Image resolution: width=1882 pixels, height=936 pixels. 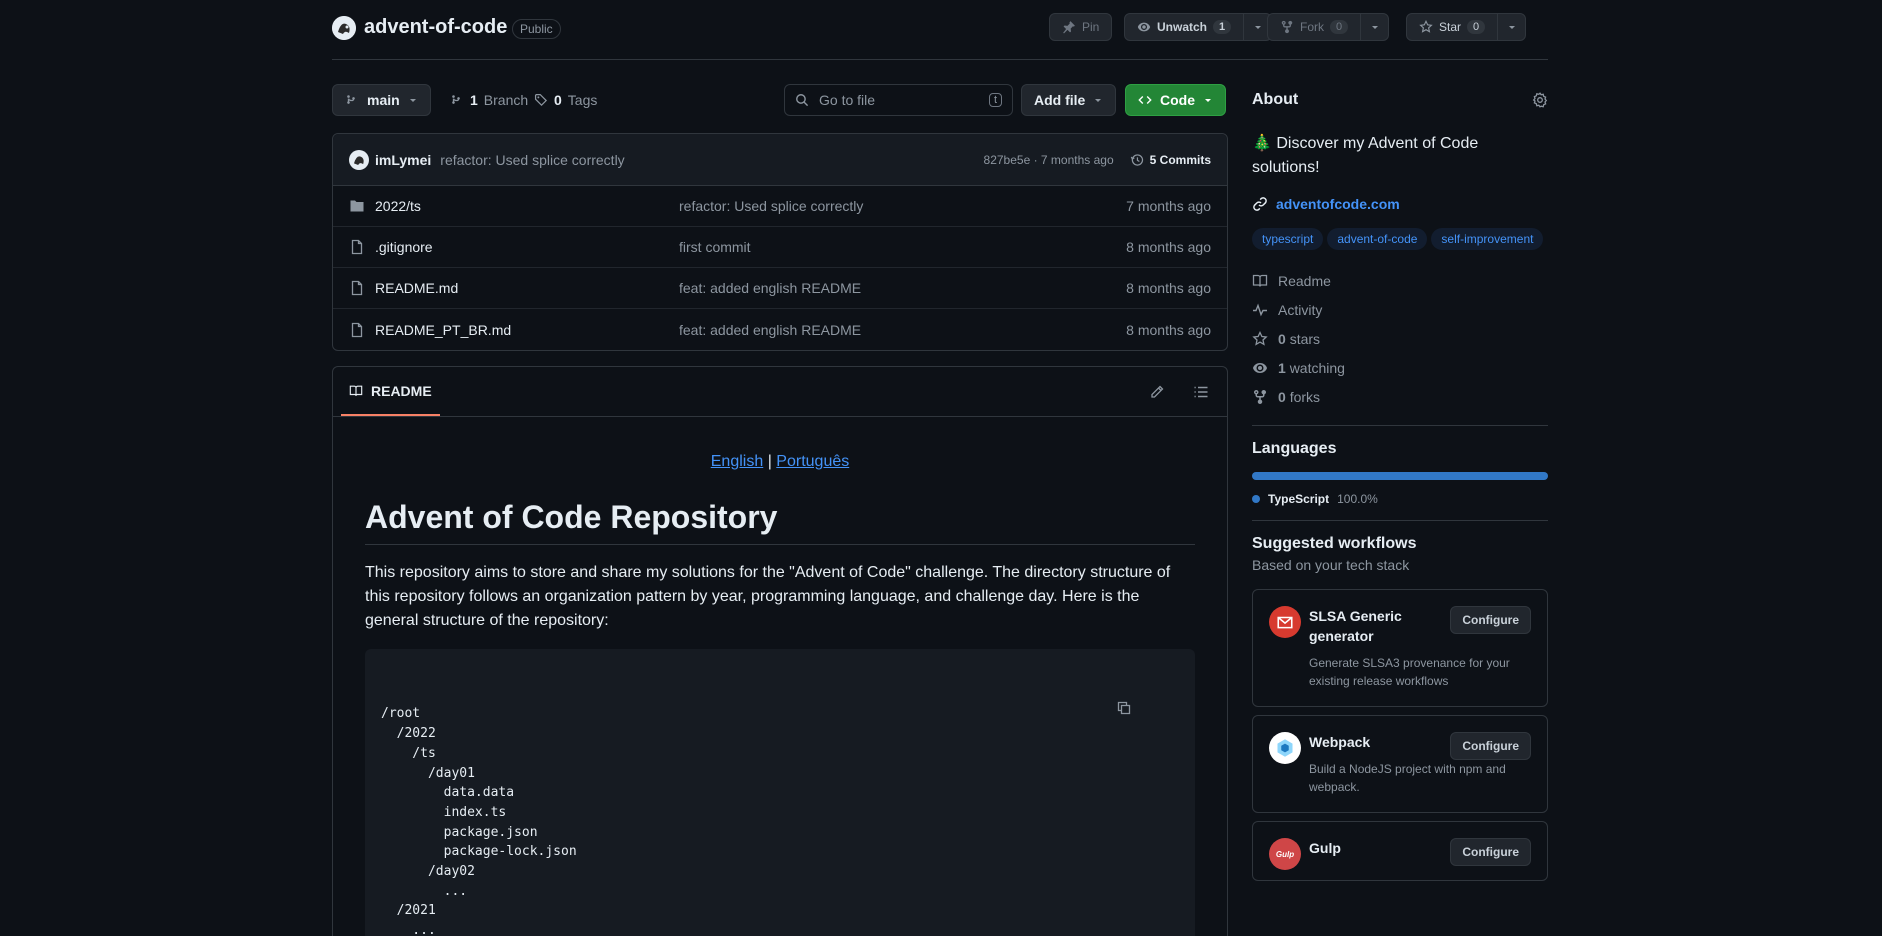 I want to click on readme-tab-label: README, so click(x=401, y=390).